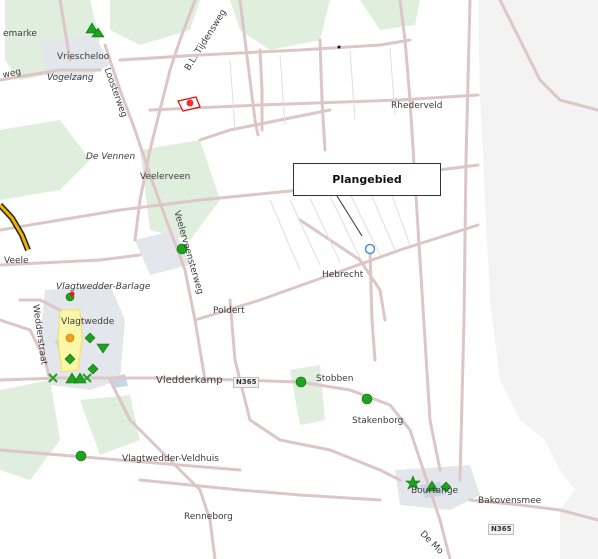 The height and width of the screenshot is (559, 598). I want to click on label-renneborg: Renneborg, so click(208, 517).